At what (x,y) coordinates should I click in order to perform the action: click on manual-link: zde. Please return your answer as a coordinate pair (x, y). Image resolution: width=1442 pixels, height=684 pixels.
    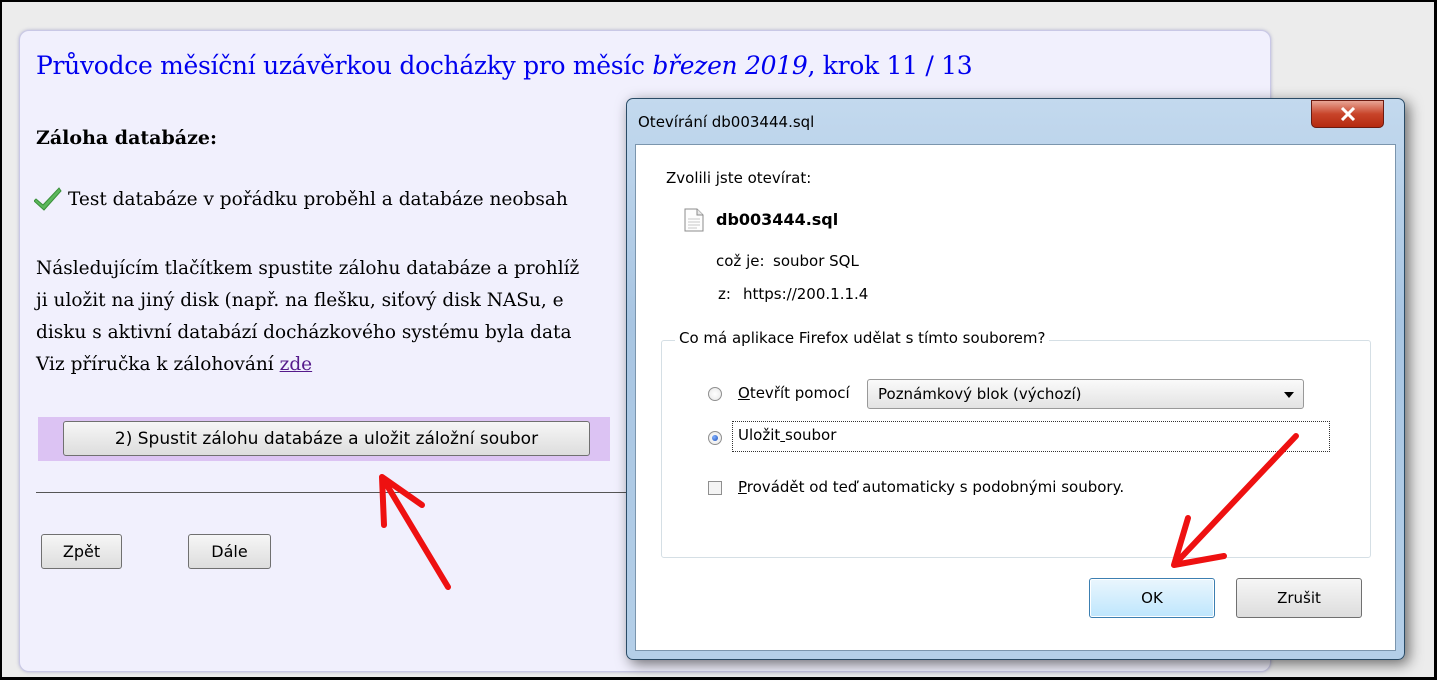
    Looking at the image, I should click on (296, 364).